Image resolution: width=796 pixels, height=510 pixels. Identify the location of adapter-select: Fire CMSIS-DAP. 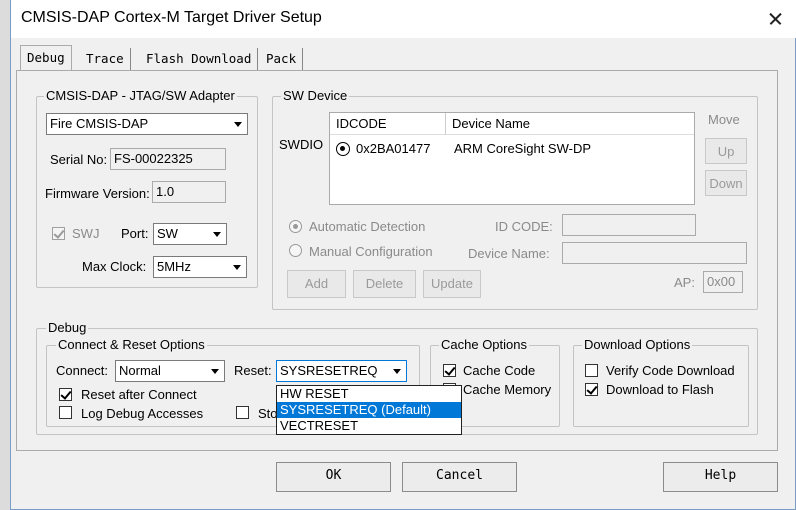
(147, 124).